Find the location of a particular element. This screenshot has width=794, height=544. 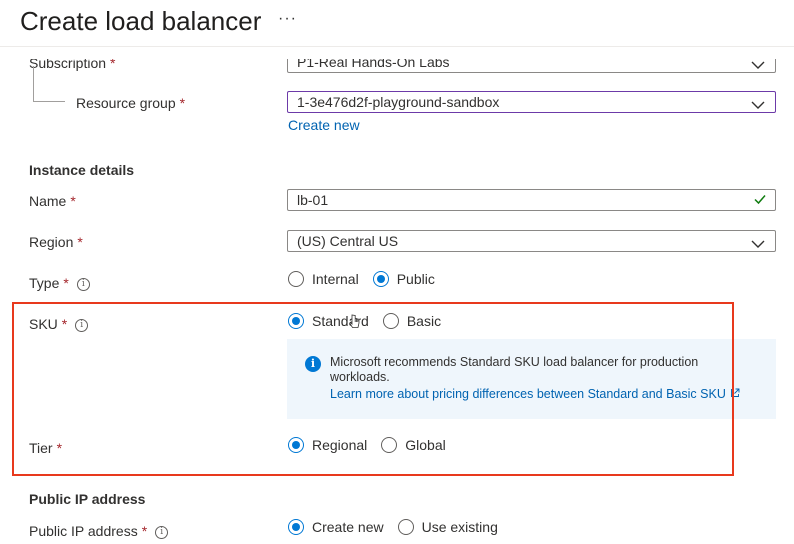

public-ip-create-new-radio: Create new is located at coordinates (336, 527).